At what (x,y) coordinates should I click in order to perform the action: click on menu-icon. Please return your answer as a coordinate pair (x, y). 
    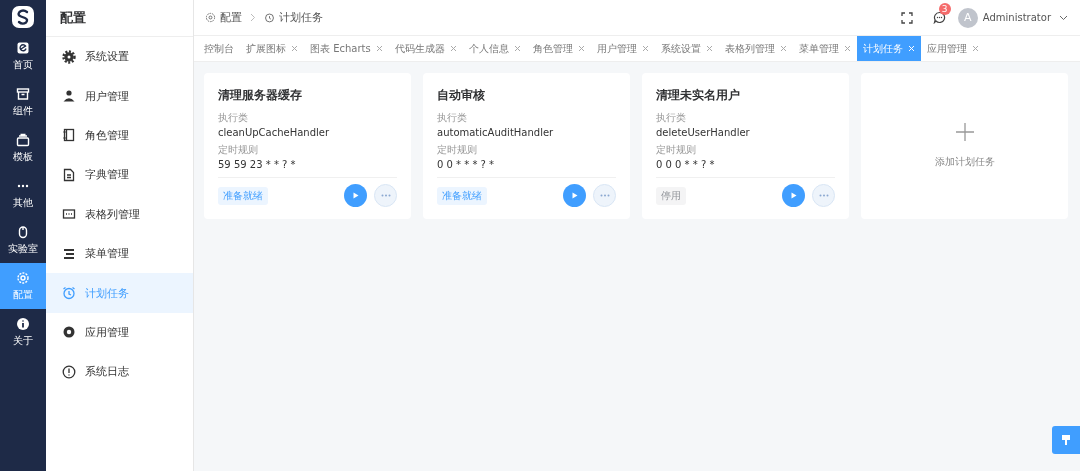
    Looking at the image, I should click on (69, 253).